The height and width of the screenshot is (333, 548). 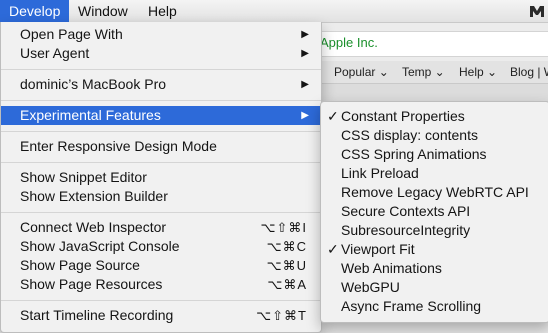 What do you see at coordinates (529, 72) in the screenshot?
I see `bookmark-blog: Blog | W` at bounding box center [529, 72].